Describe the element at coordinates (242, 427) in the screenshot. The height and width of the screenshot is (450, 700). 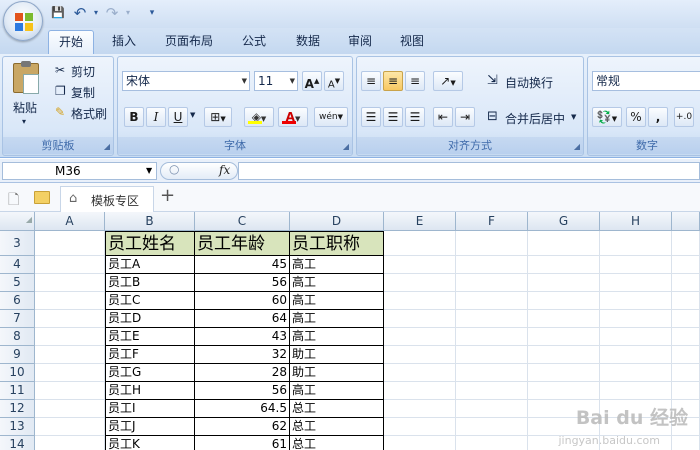
I see `table-cell: 62` at that location.